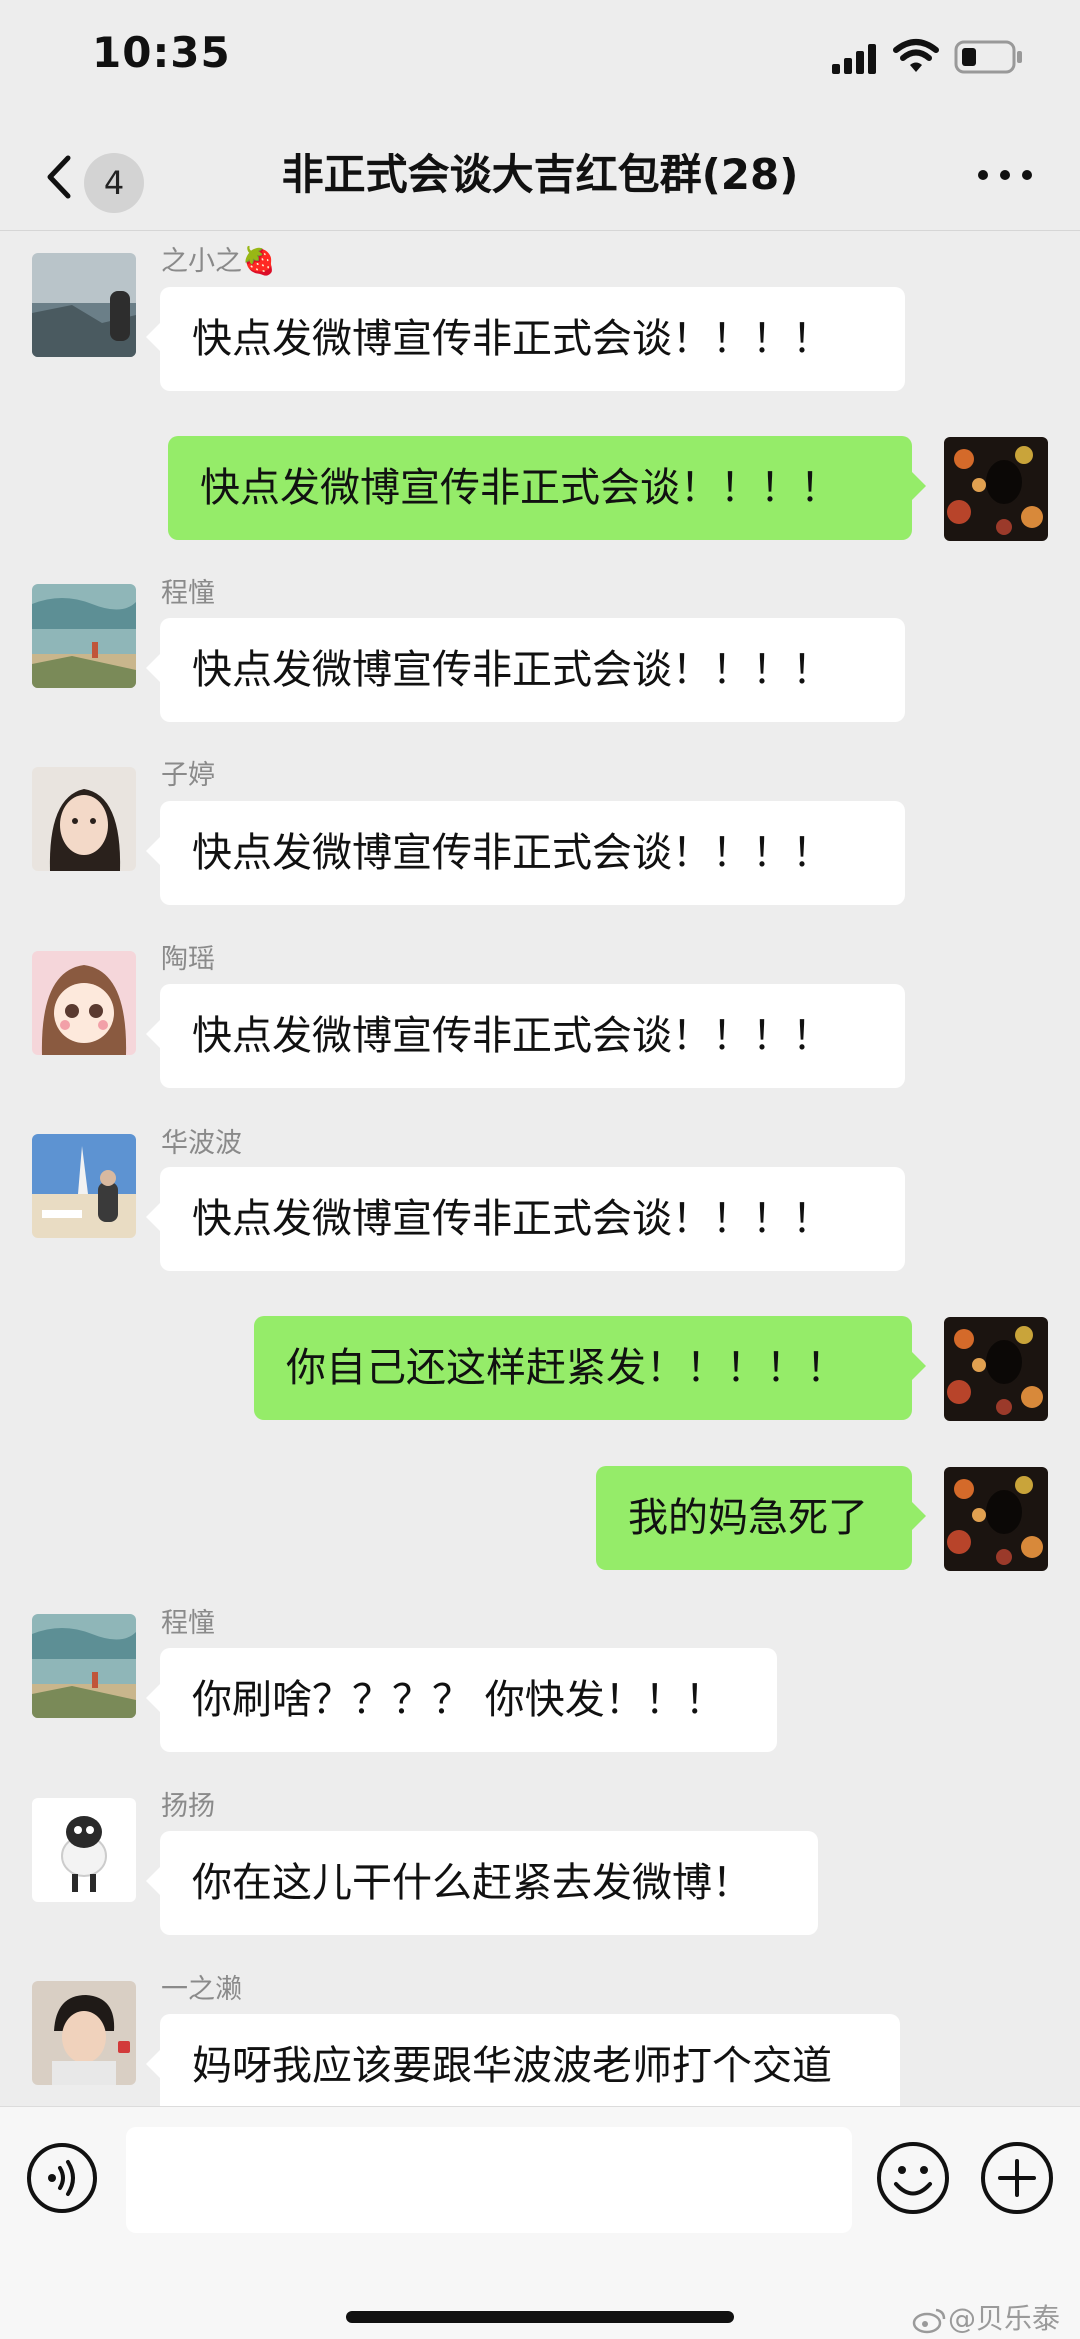 The width and height of the screenshot is (1080, 2339). What do you see at coordinates (62, 2178) in the screenshot?
I see `voice-icon` at bounding box center [62, 2178].